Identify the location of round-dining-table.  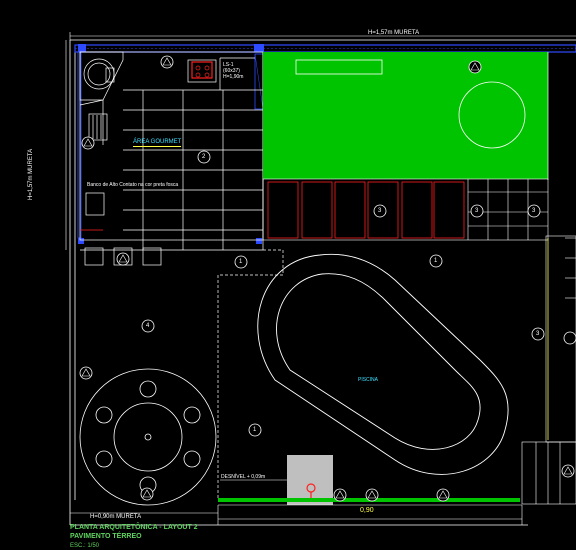
(148, 437).